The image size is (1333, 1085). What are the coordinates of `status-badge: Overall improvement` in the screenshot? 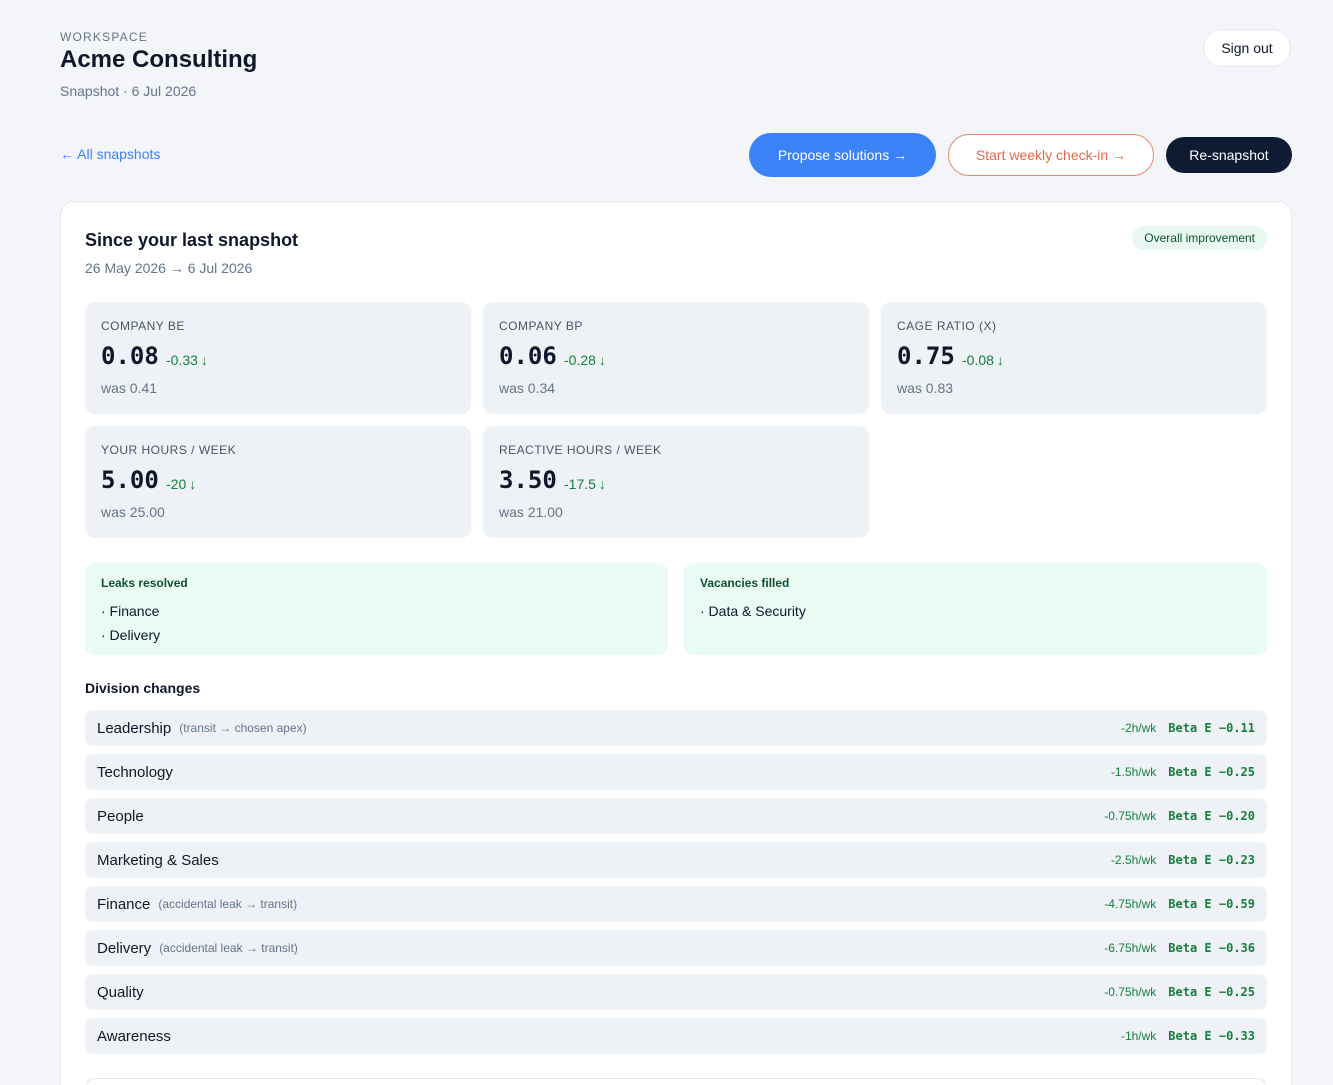 It's located at (1199, 238).